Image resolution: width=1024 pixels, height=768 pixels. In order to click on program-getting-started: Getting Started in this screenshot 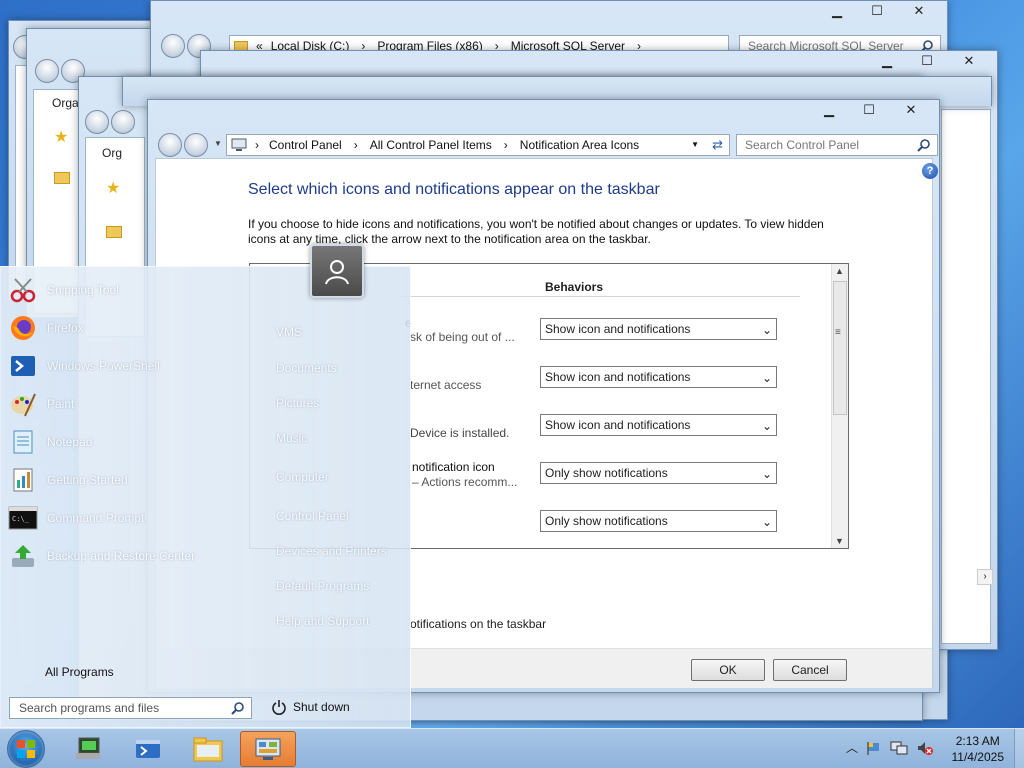, I will do `click(67, 480)`.